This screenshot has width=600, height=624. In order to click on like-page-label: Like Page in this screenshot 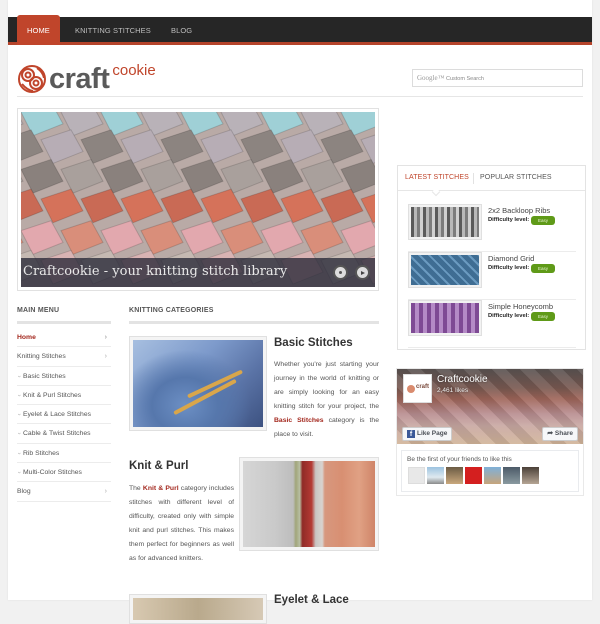, I will do `click(432, 433)`.